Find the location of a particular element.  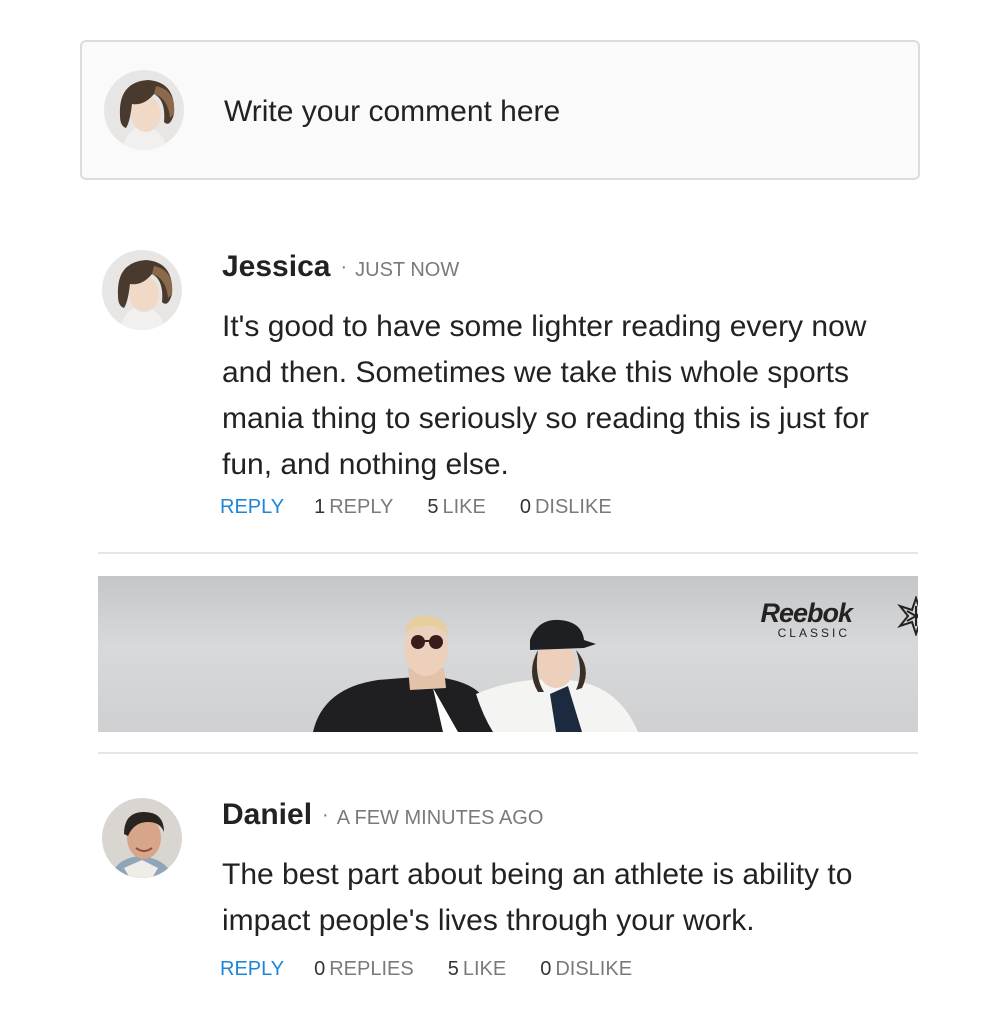

ad-banner: Reebok CLASSIC is located at coordinates (508, 654).